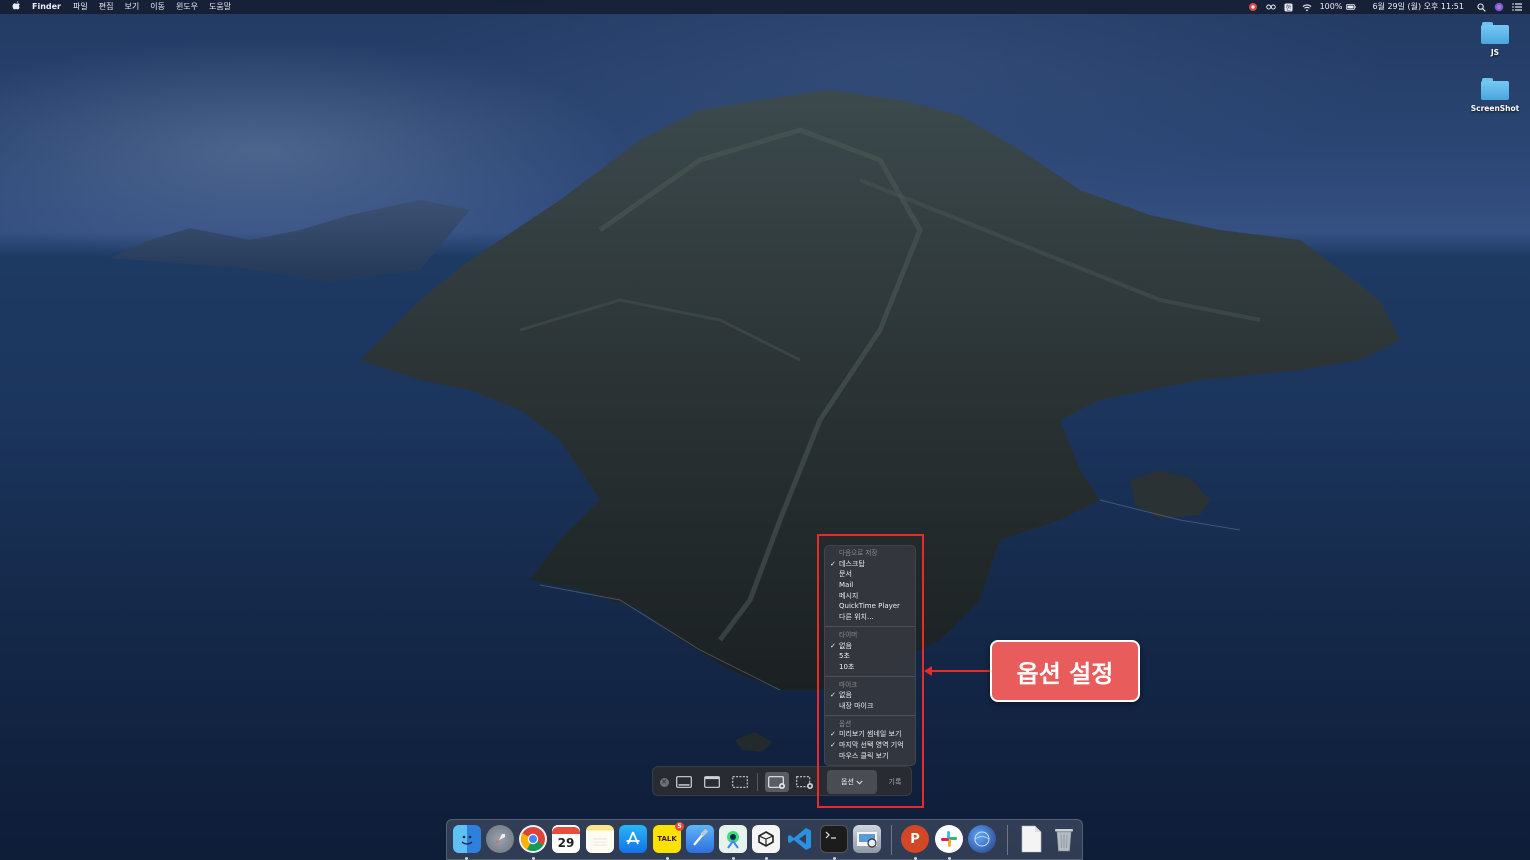 The image size is (1530, 860). I want to click on battery-icon, so click(1351, 7).